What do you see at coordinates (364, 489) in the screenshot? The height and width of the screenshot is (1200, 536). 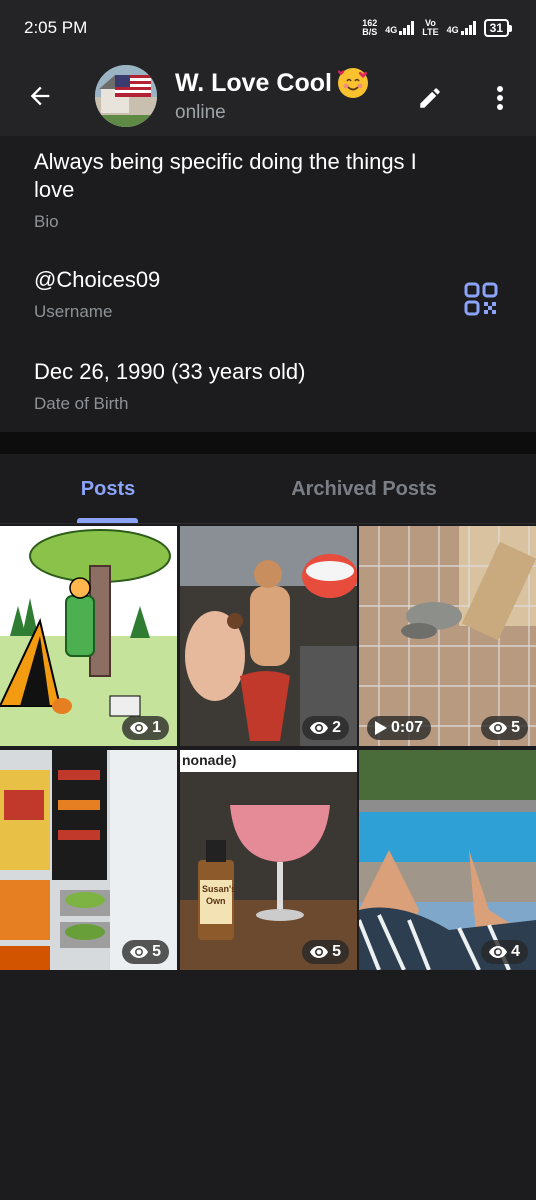 I see `tab-archived-posts: Archived Posts` at bounding box center [364, 489].